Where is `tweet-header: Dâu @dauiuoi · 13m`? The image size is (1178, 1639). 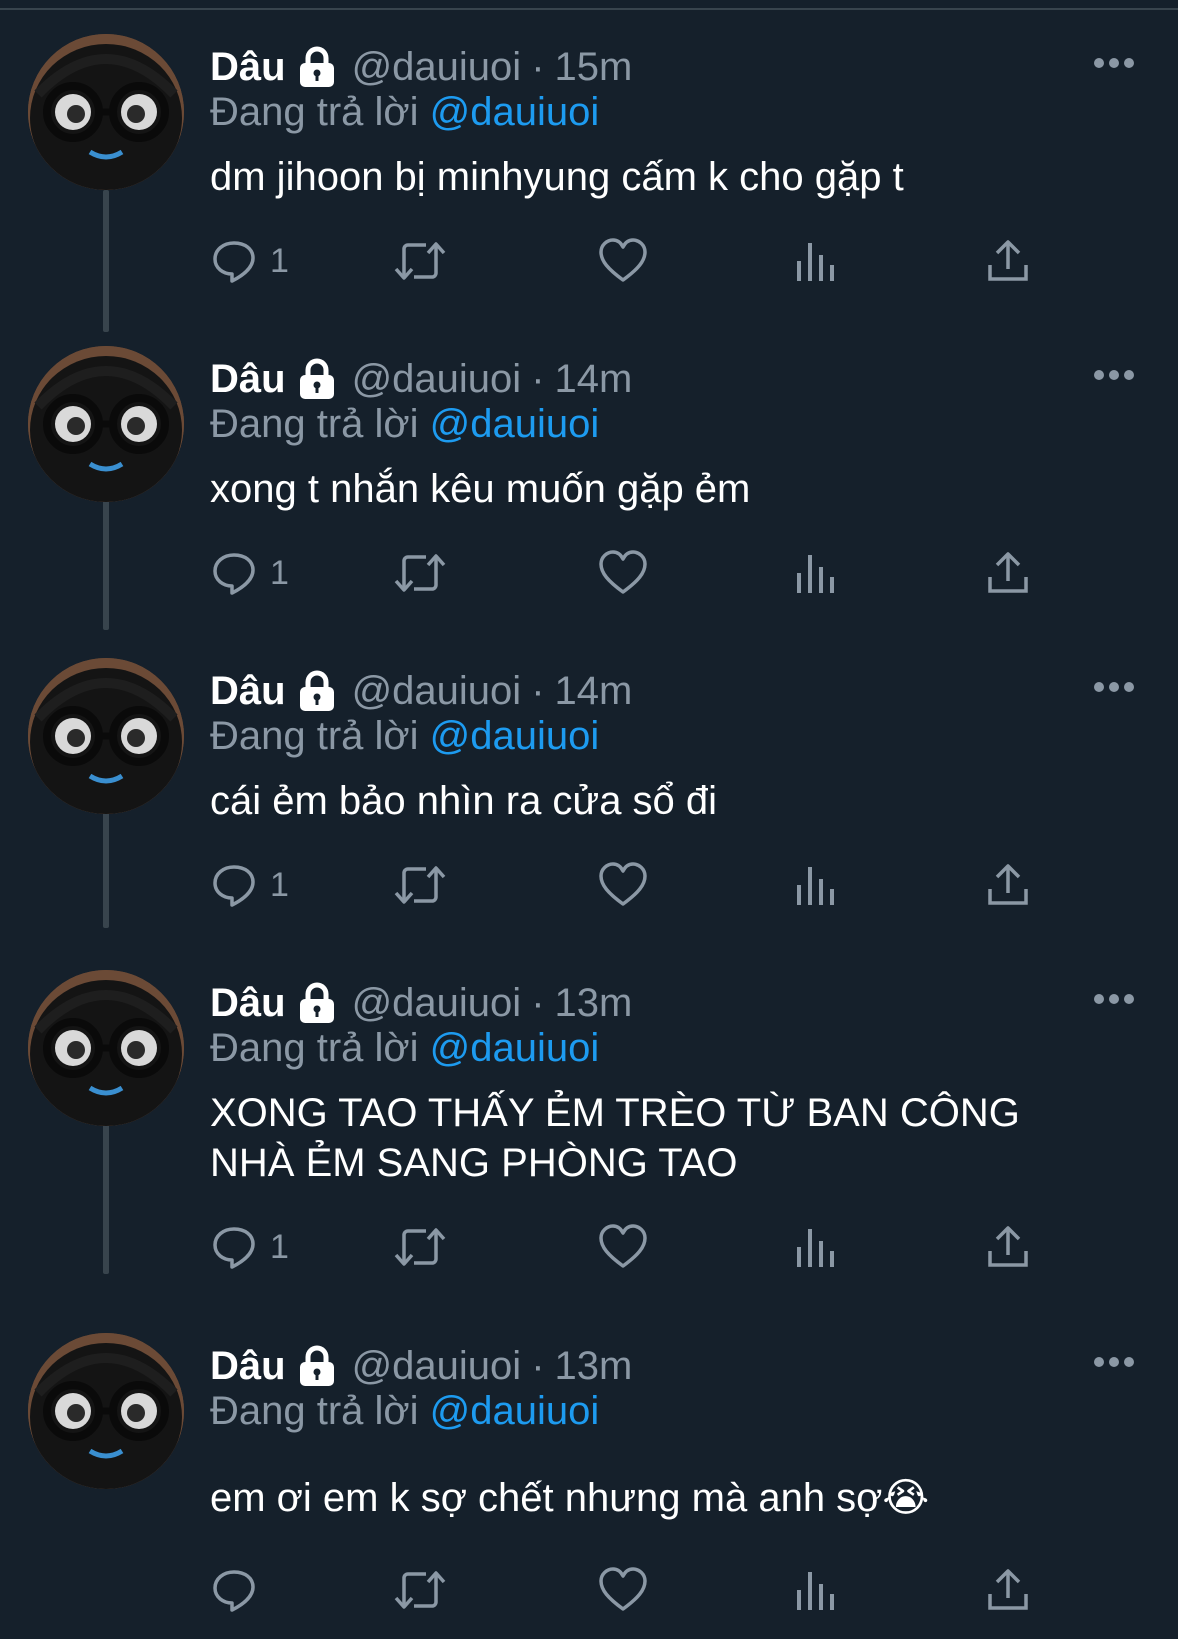 tweet-header: Dâu @dauiuoi · 13m is located at coordinates (421, 1366).